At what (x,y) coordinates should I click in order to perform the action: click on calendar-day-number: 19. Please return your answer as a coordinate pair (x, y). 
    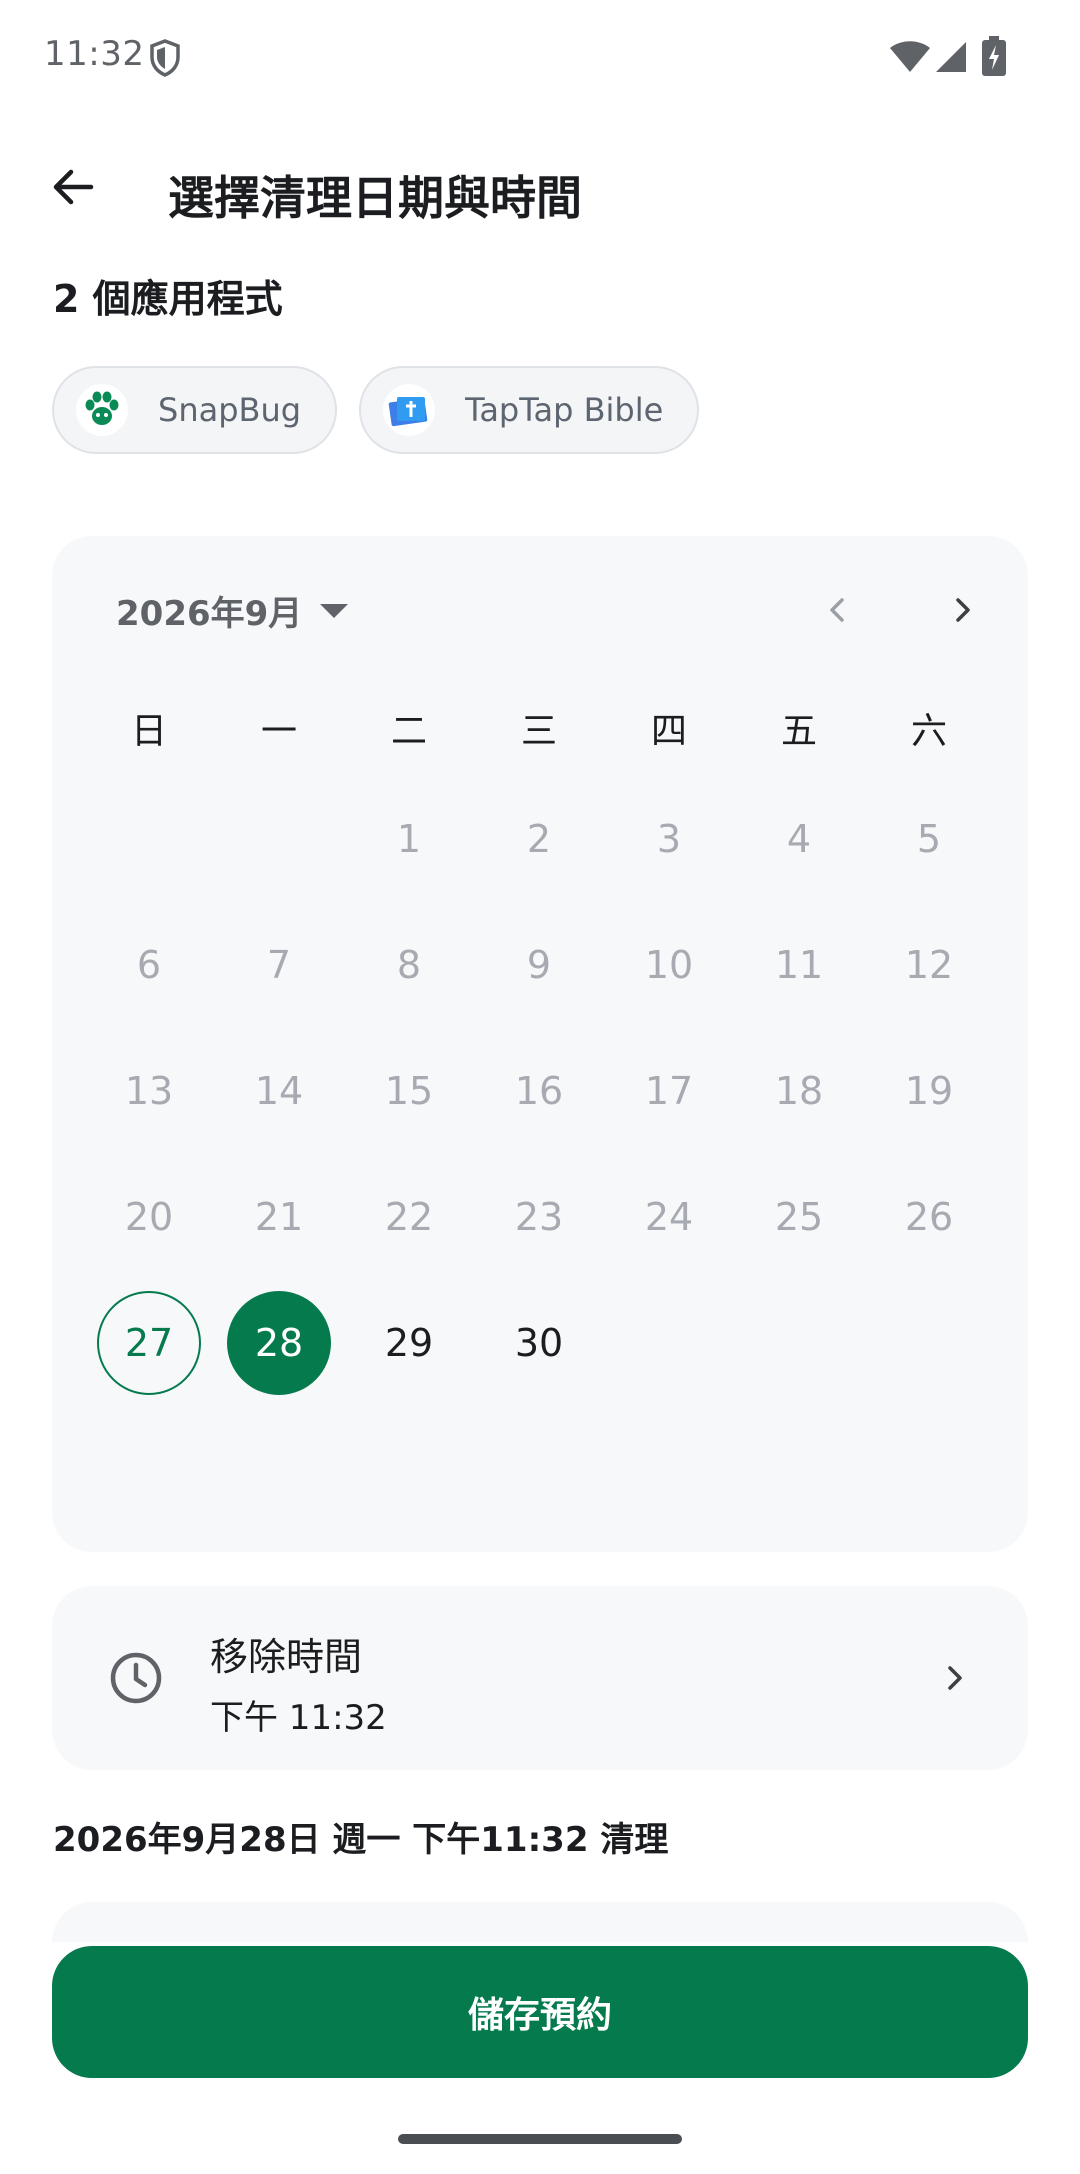
    Looking at the image, I should click on (929, 1091).